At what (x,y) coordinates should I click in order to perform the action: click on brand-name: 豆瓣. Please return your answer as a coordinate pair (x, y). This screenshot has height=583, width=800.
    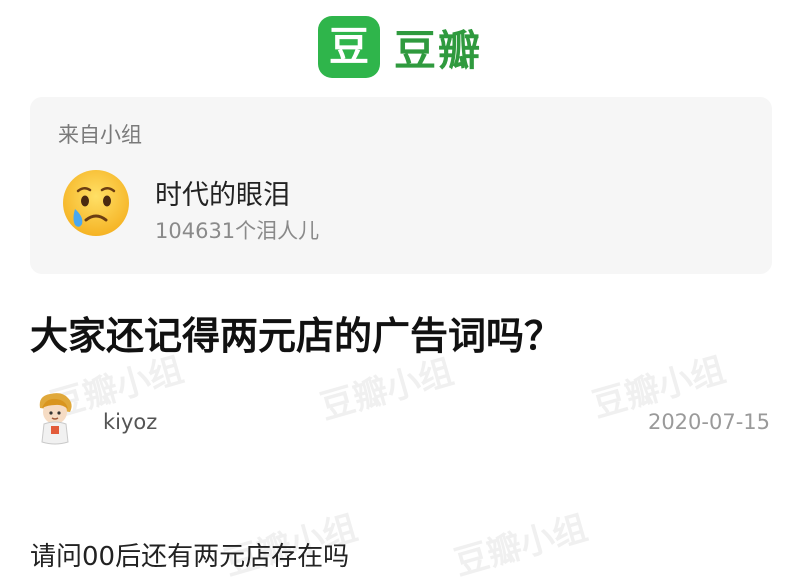
    Looking at the image, I should click on (437, 50).